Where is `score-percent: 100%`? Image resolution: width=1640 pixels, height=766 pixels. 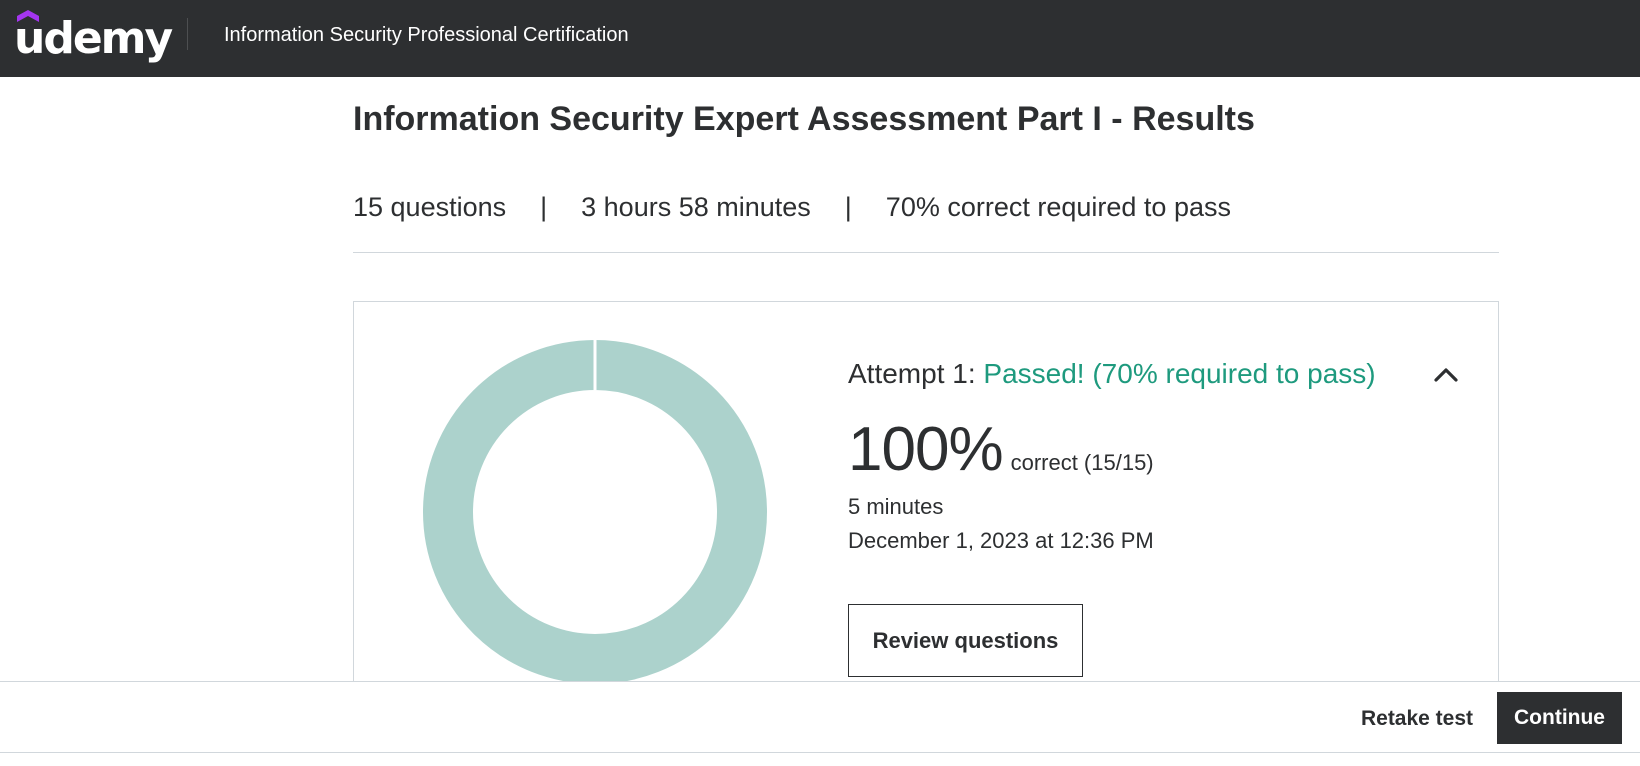 score-percent: 100% is located at coordinates (926, 449).